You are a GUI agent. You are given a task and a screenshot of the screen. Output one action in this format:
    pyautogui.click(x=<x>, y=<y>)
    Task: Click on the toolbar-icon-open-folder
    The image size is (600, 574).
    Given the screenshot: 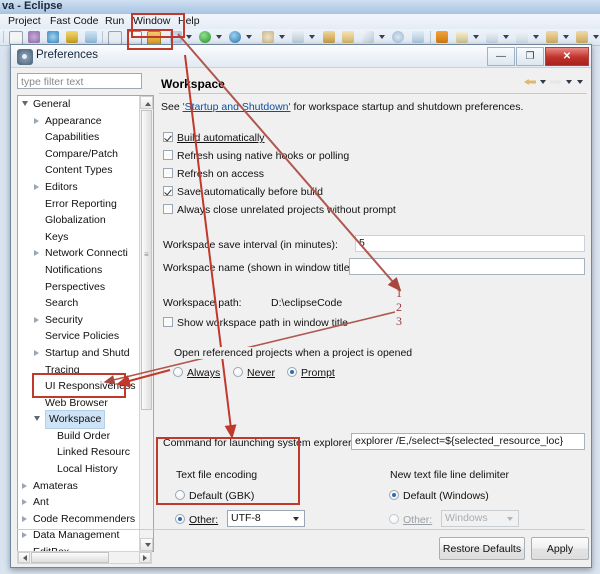 What is the action you would take?
    pyautogui.click(x=154, y=38)
    